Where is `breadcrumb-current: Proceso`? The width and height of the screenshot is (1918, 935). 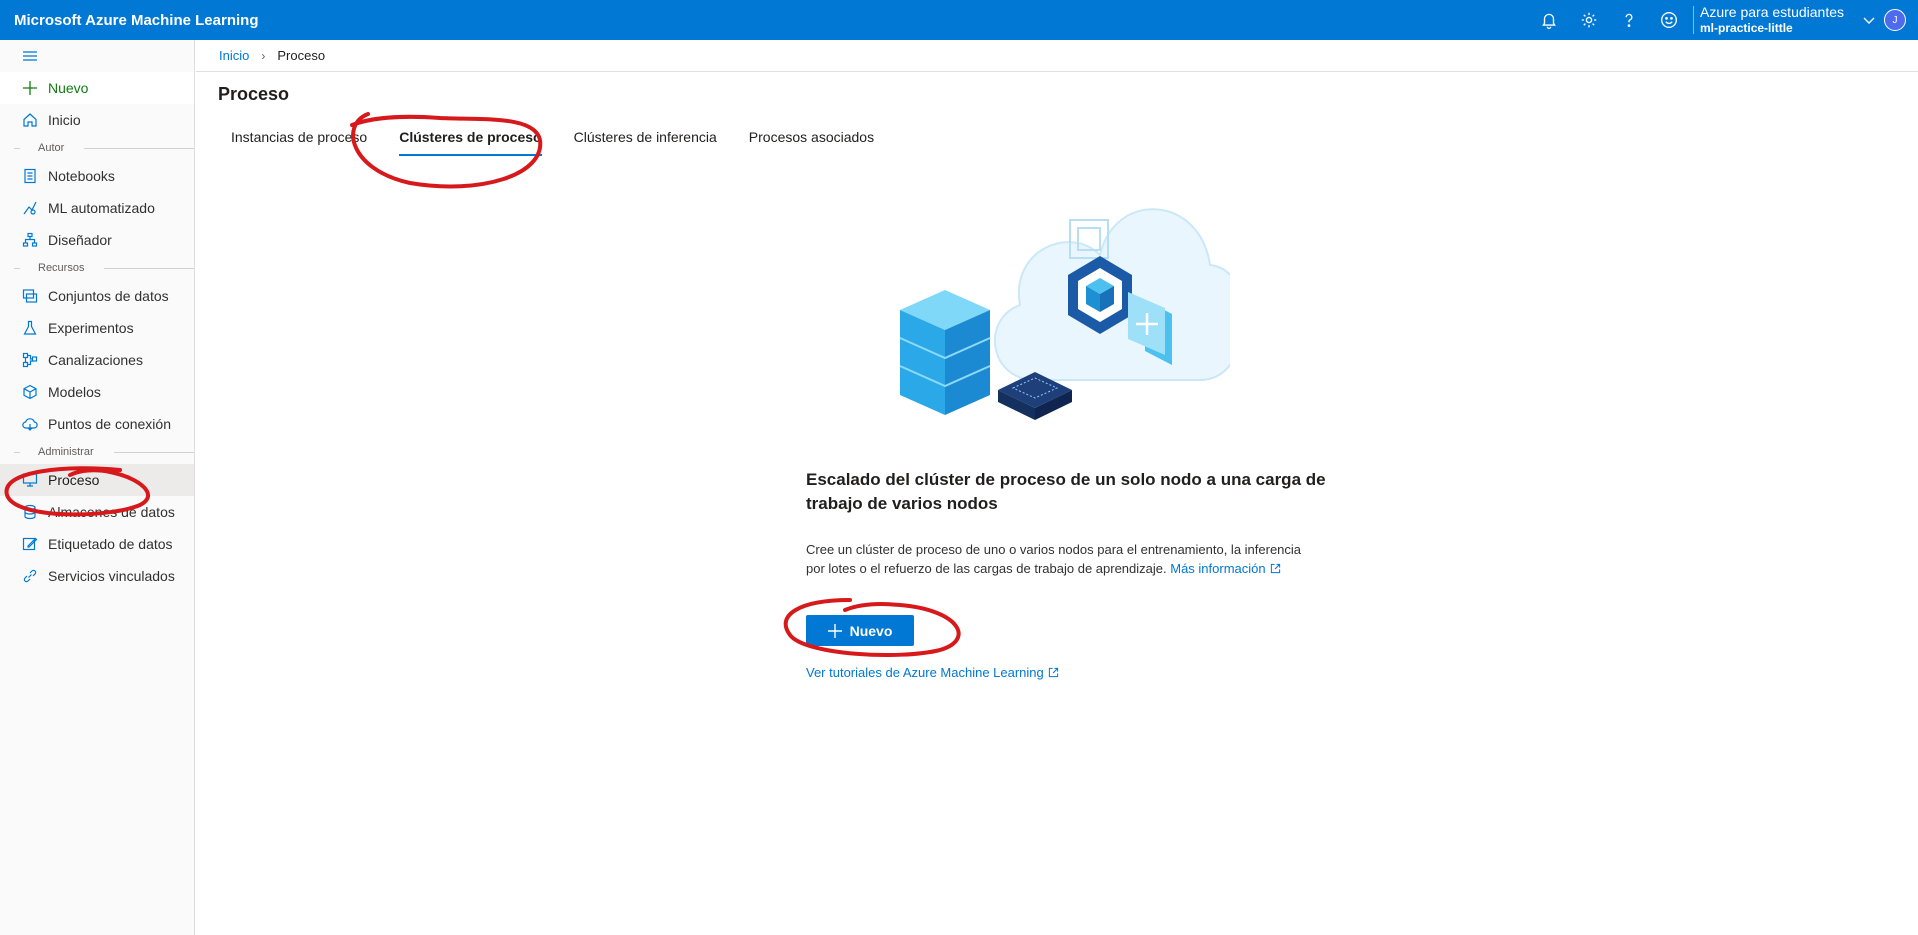 breadcrumb-current: Proceso is located at coordinates (301, 55).